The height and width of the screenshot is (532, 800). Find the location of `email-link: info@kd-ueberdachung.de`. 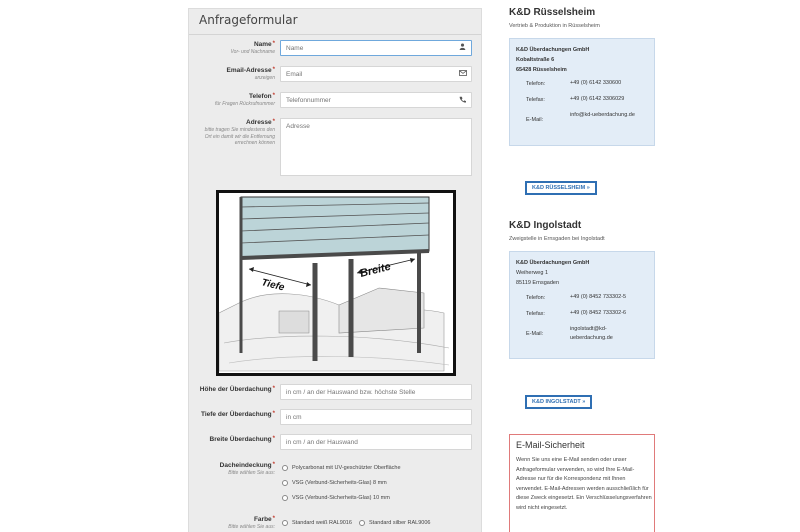

email-link: info@kd-ueberdachung.de is located at coordinates (605, 115).